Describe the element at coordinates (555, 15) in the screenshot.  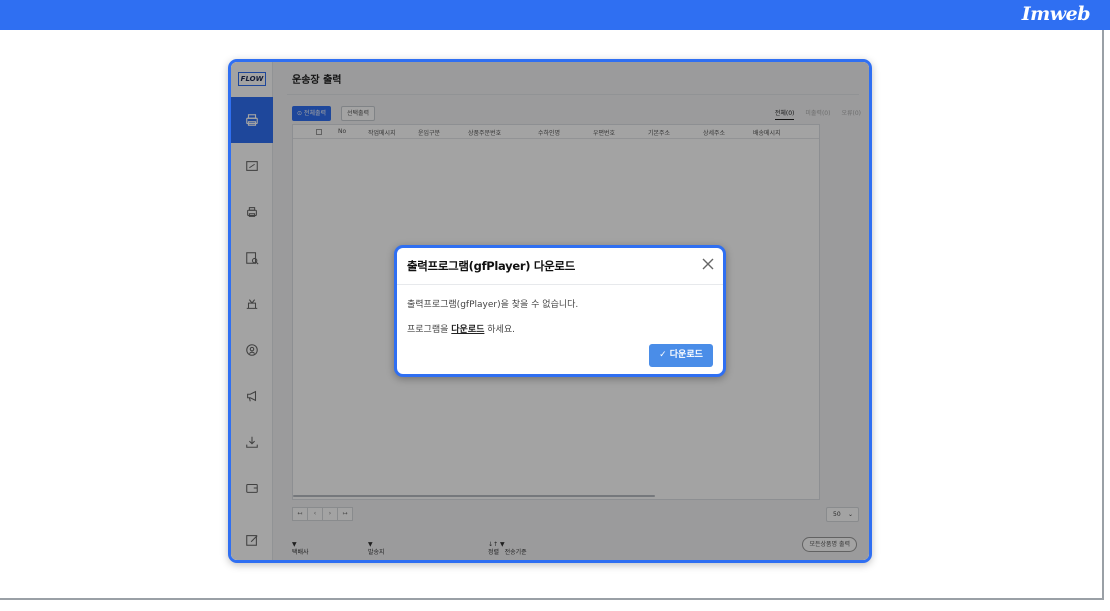
I see `top-banner: Imweb` at that location.